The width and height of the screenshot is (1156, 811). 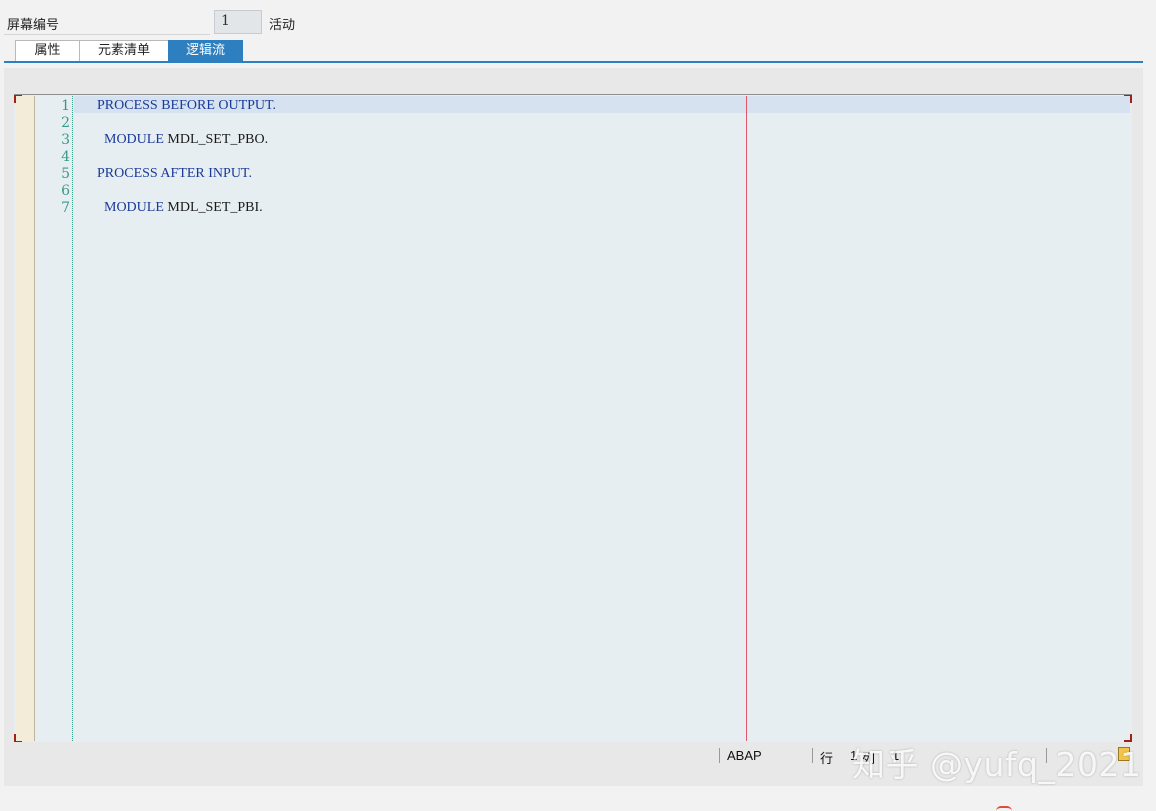 I want to click on code-line: PROCESS BEFORE OUTPUT., so click(x=186, y=105).